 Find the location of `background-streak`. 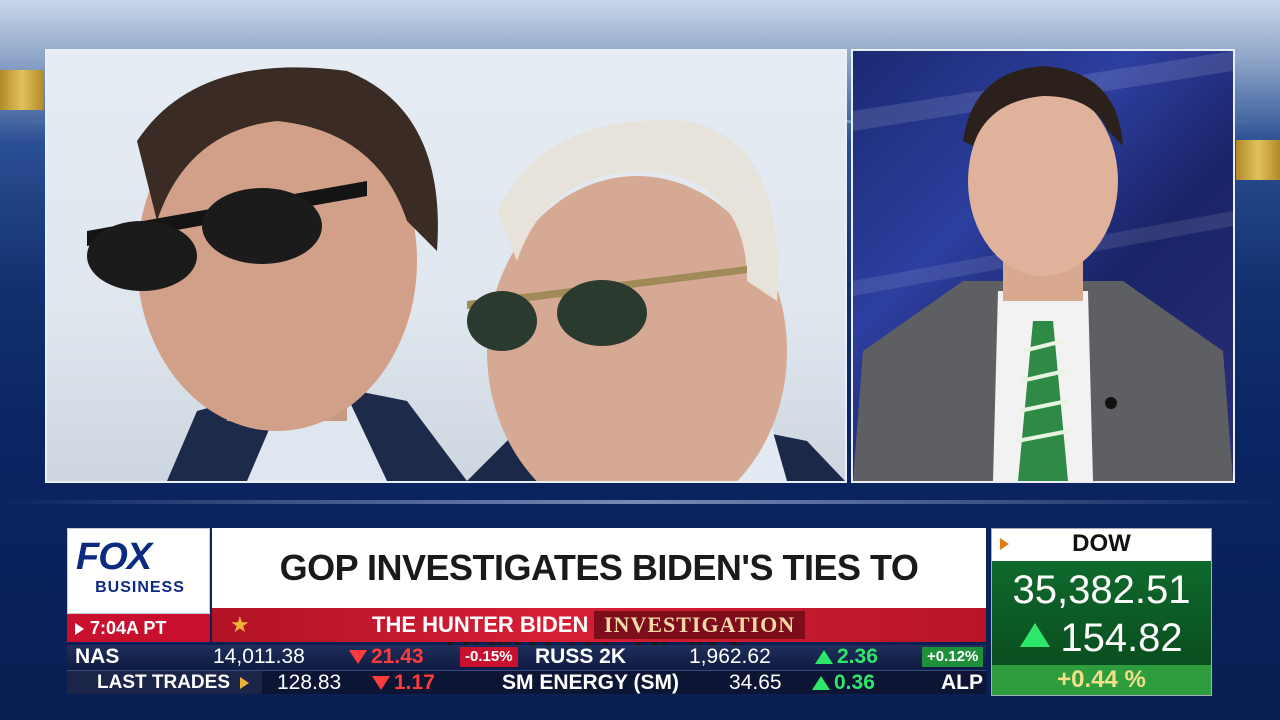

background-streak is located at coordinates (640, 502).